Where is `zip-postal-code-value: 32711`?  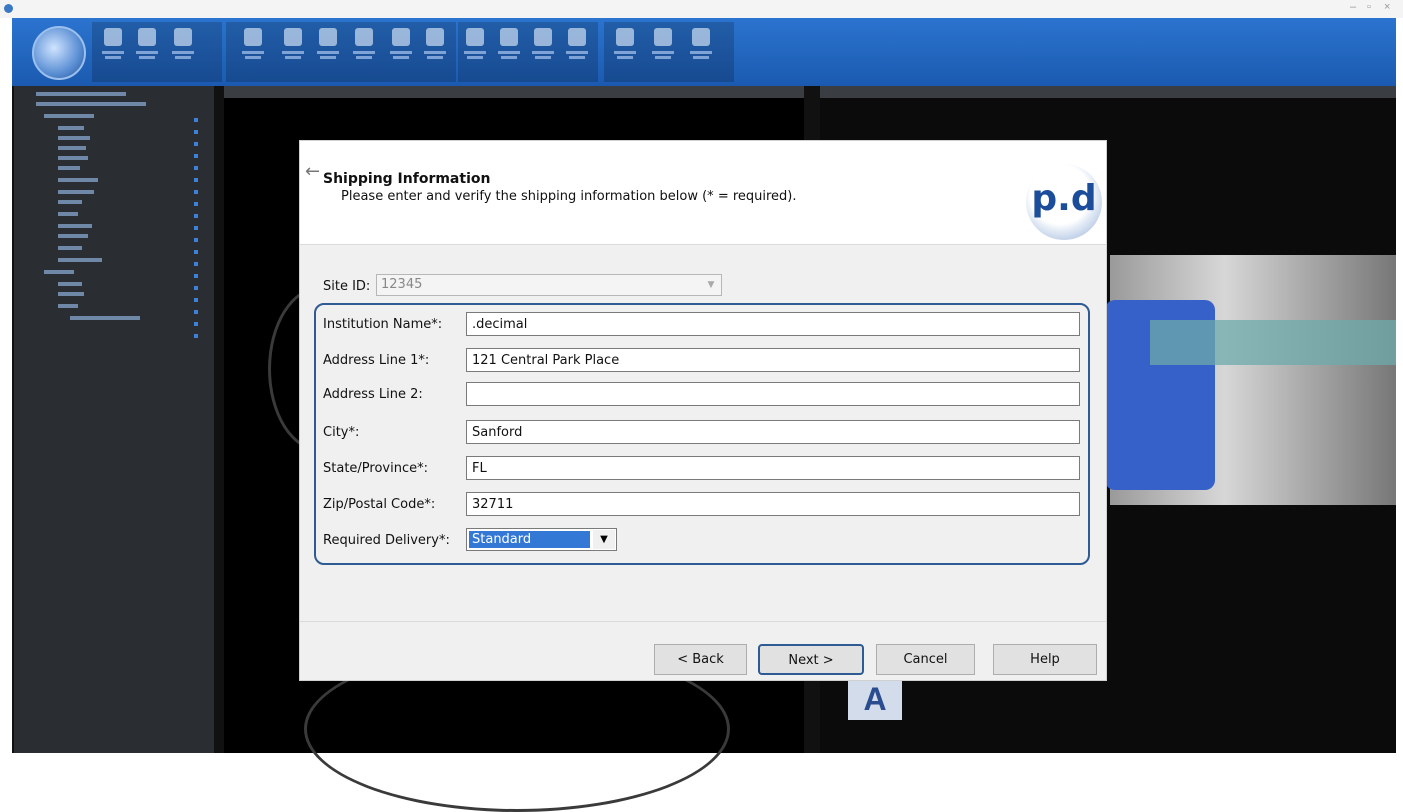
zip-postal-code-value: 32711 is located at coordinates (493, 504).